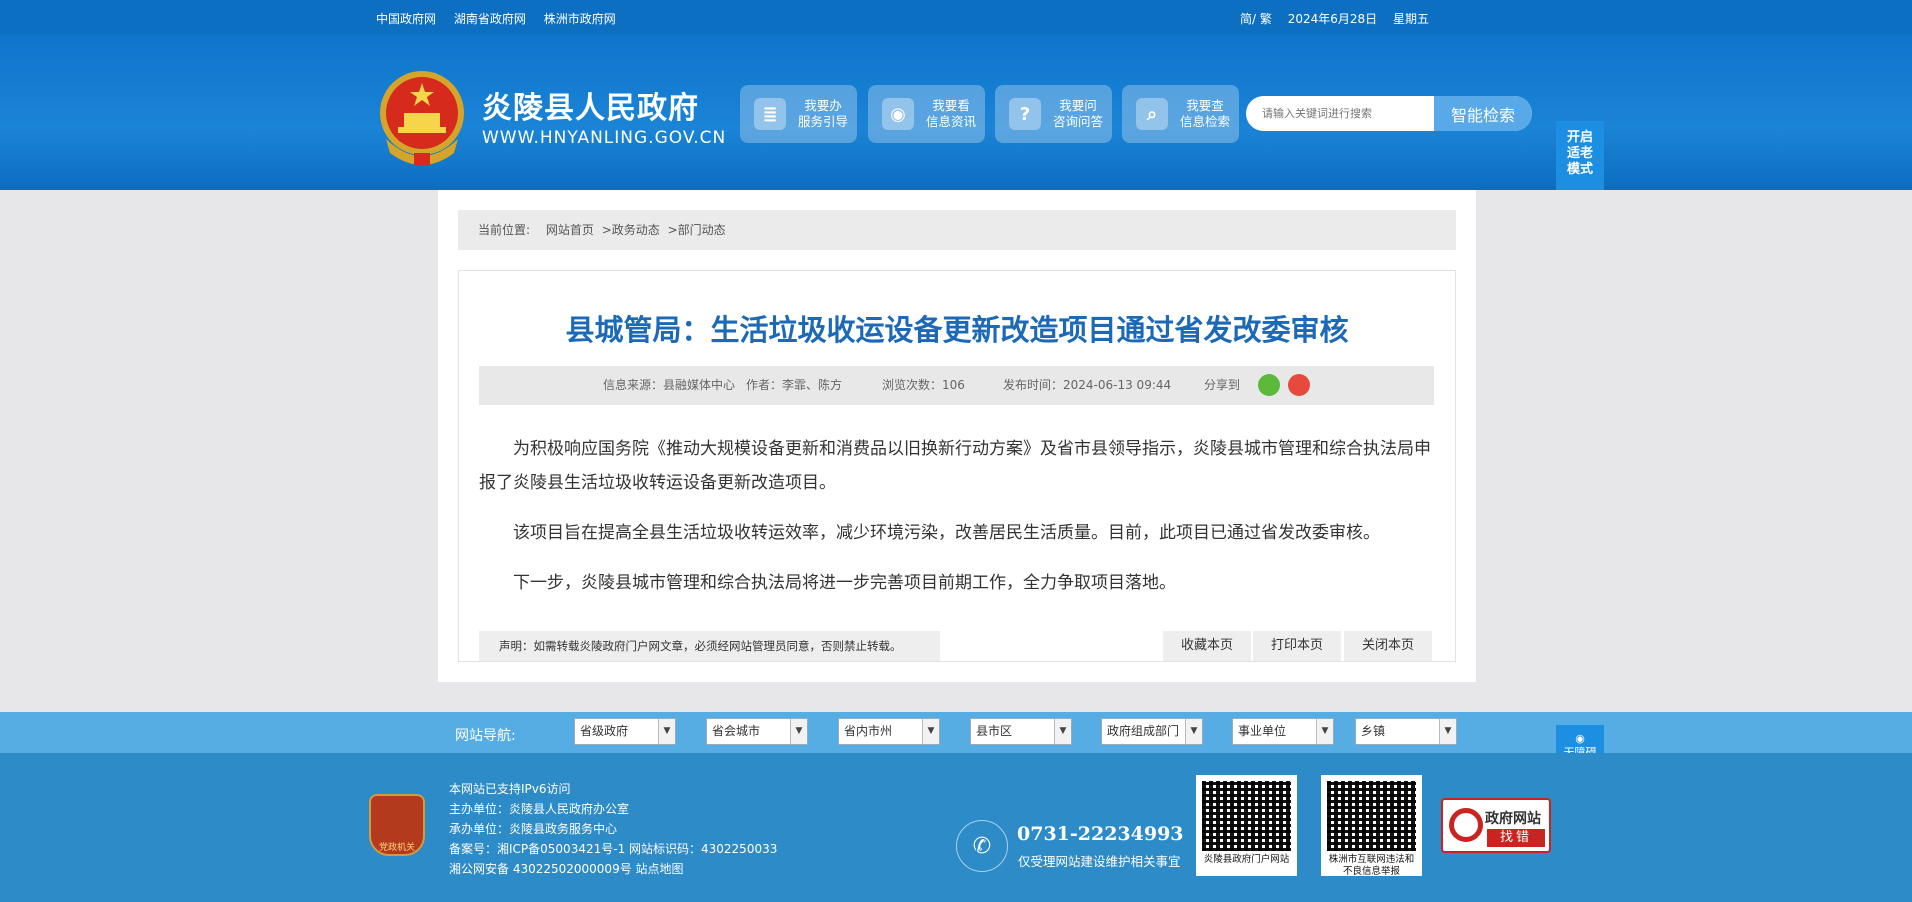  What do you see at coordinates (1283, 731) in the screenshot?
I see `select-public-institutions: 事业单位 ▼` at bounding box center [1283, 731].